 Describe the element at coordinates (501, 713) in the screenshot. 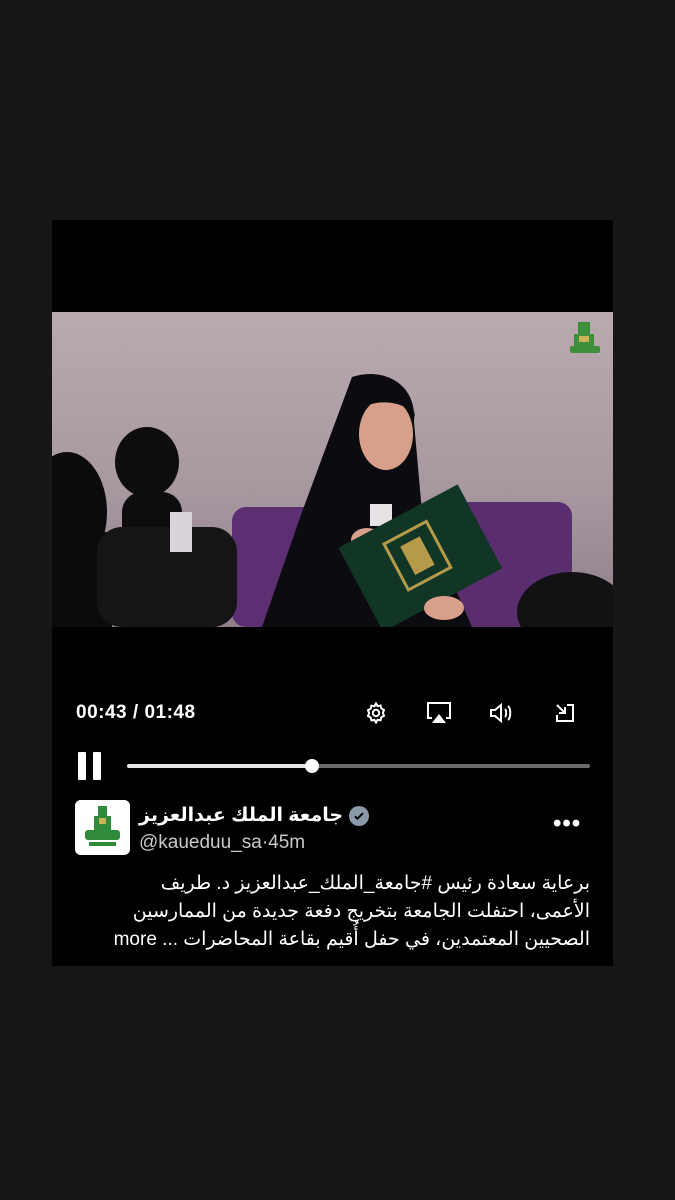

I see `volume-icon` at that location.